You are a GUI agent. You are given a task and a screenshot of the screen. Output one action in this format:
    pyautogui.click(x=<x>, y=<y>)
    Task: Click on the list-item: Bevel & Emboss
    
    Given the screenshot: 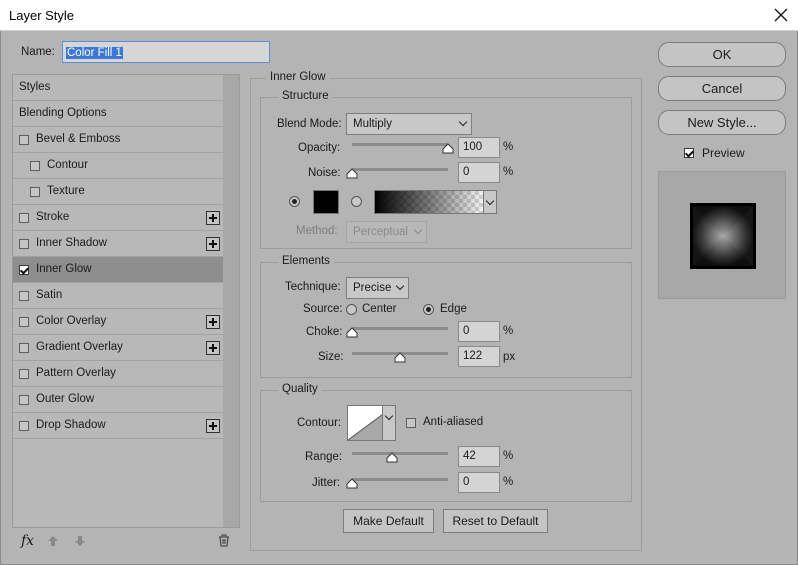 What is the action you would take?
    pyautogui.click(x=118, y=140)
    